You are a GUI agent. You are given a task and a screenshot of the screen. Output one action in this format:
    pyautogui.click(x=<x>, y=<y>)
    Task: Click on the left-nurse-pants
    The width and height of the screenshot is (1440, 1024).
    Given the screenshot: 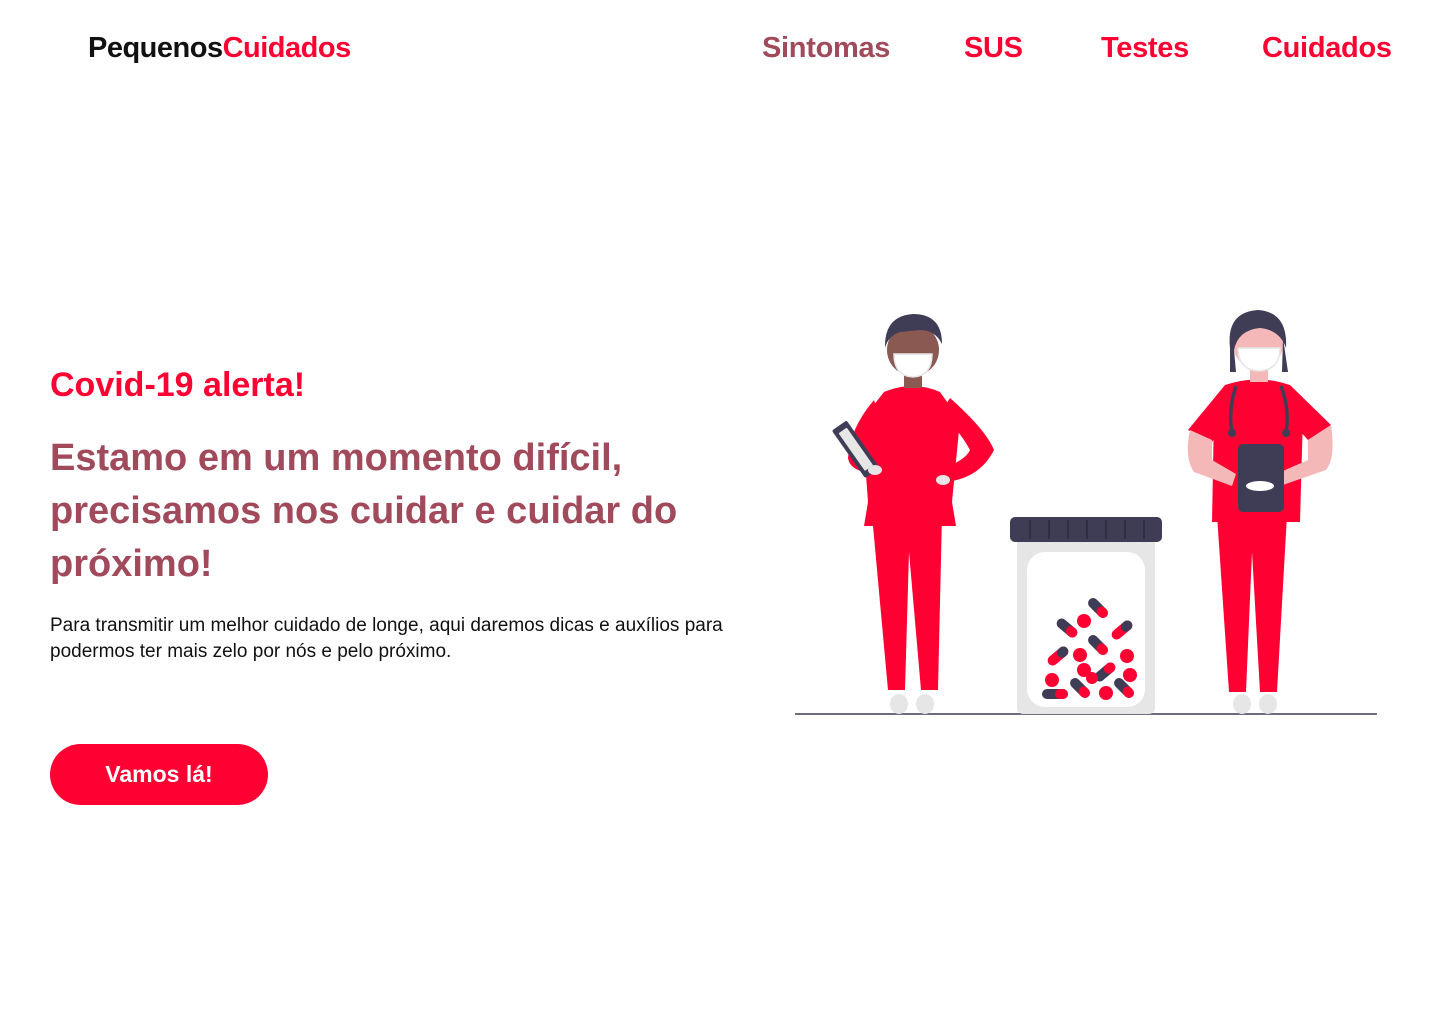 What is the action you would take?
    pyautogui.click(x=907, y=602)
    